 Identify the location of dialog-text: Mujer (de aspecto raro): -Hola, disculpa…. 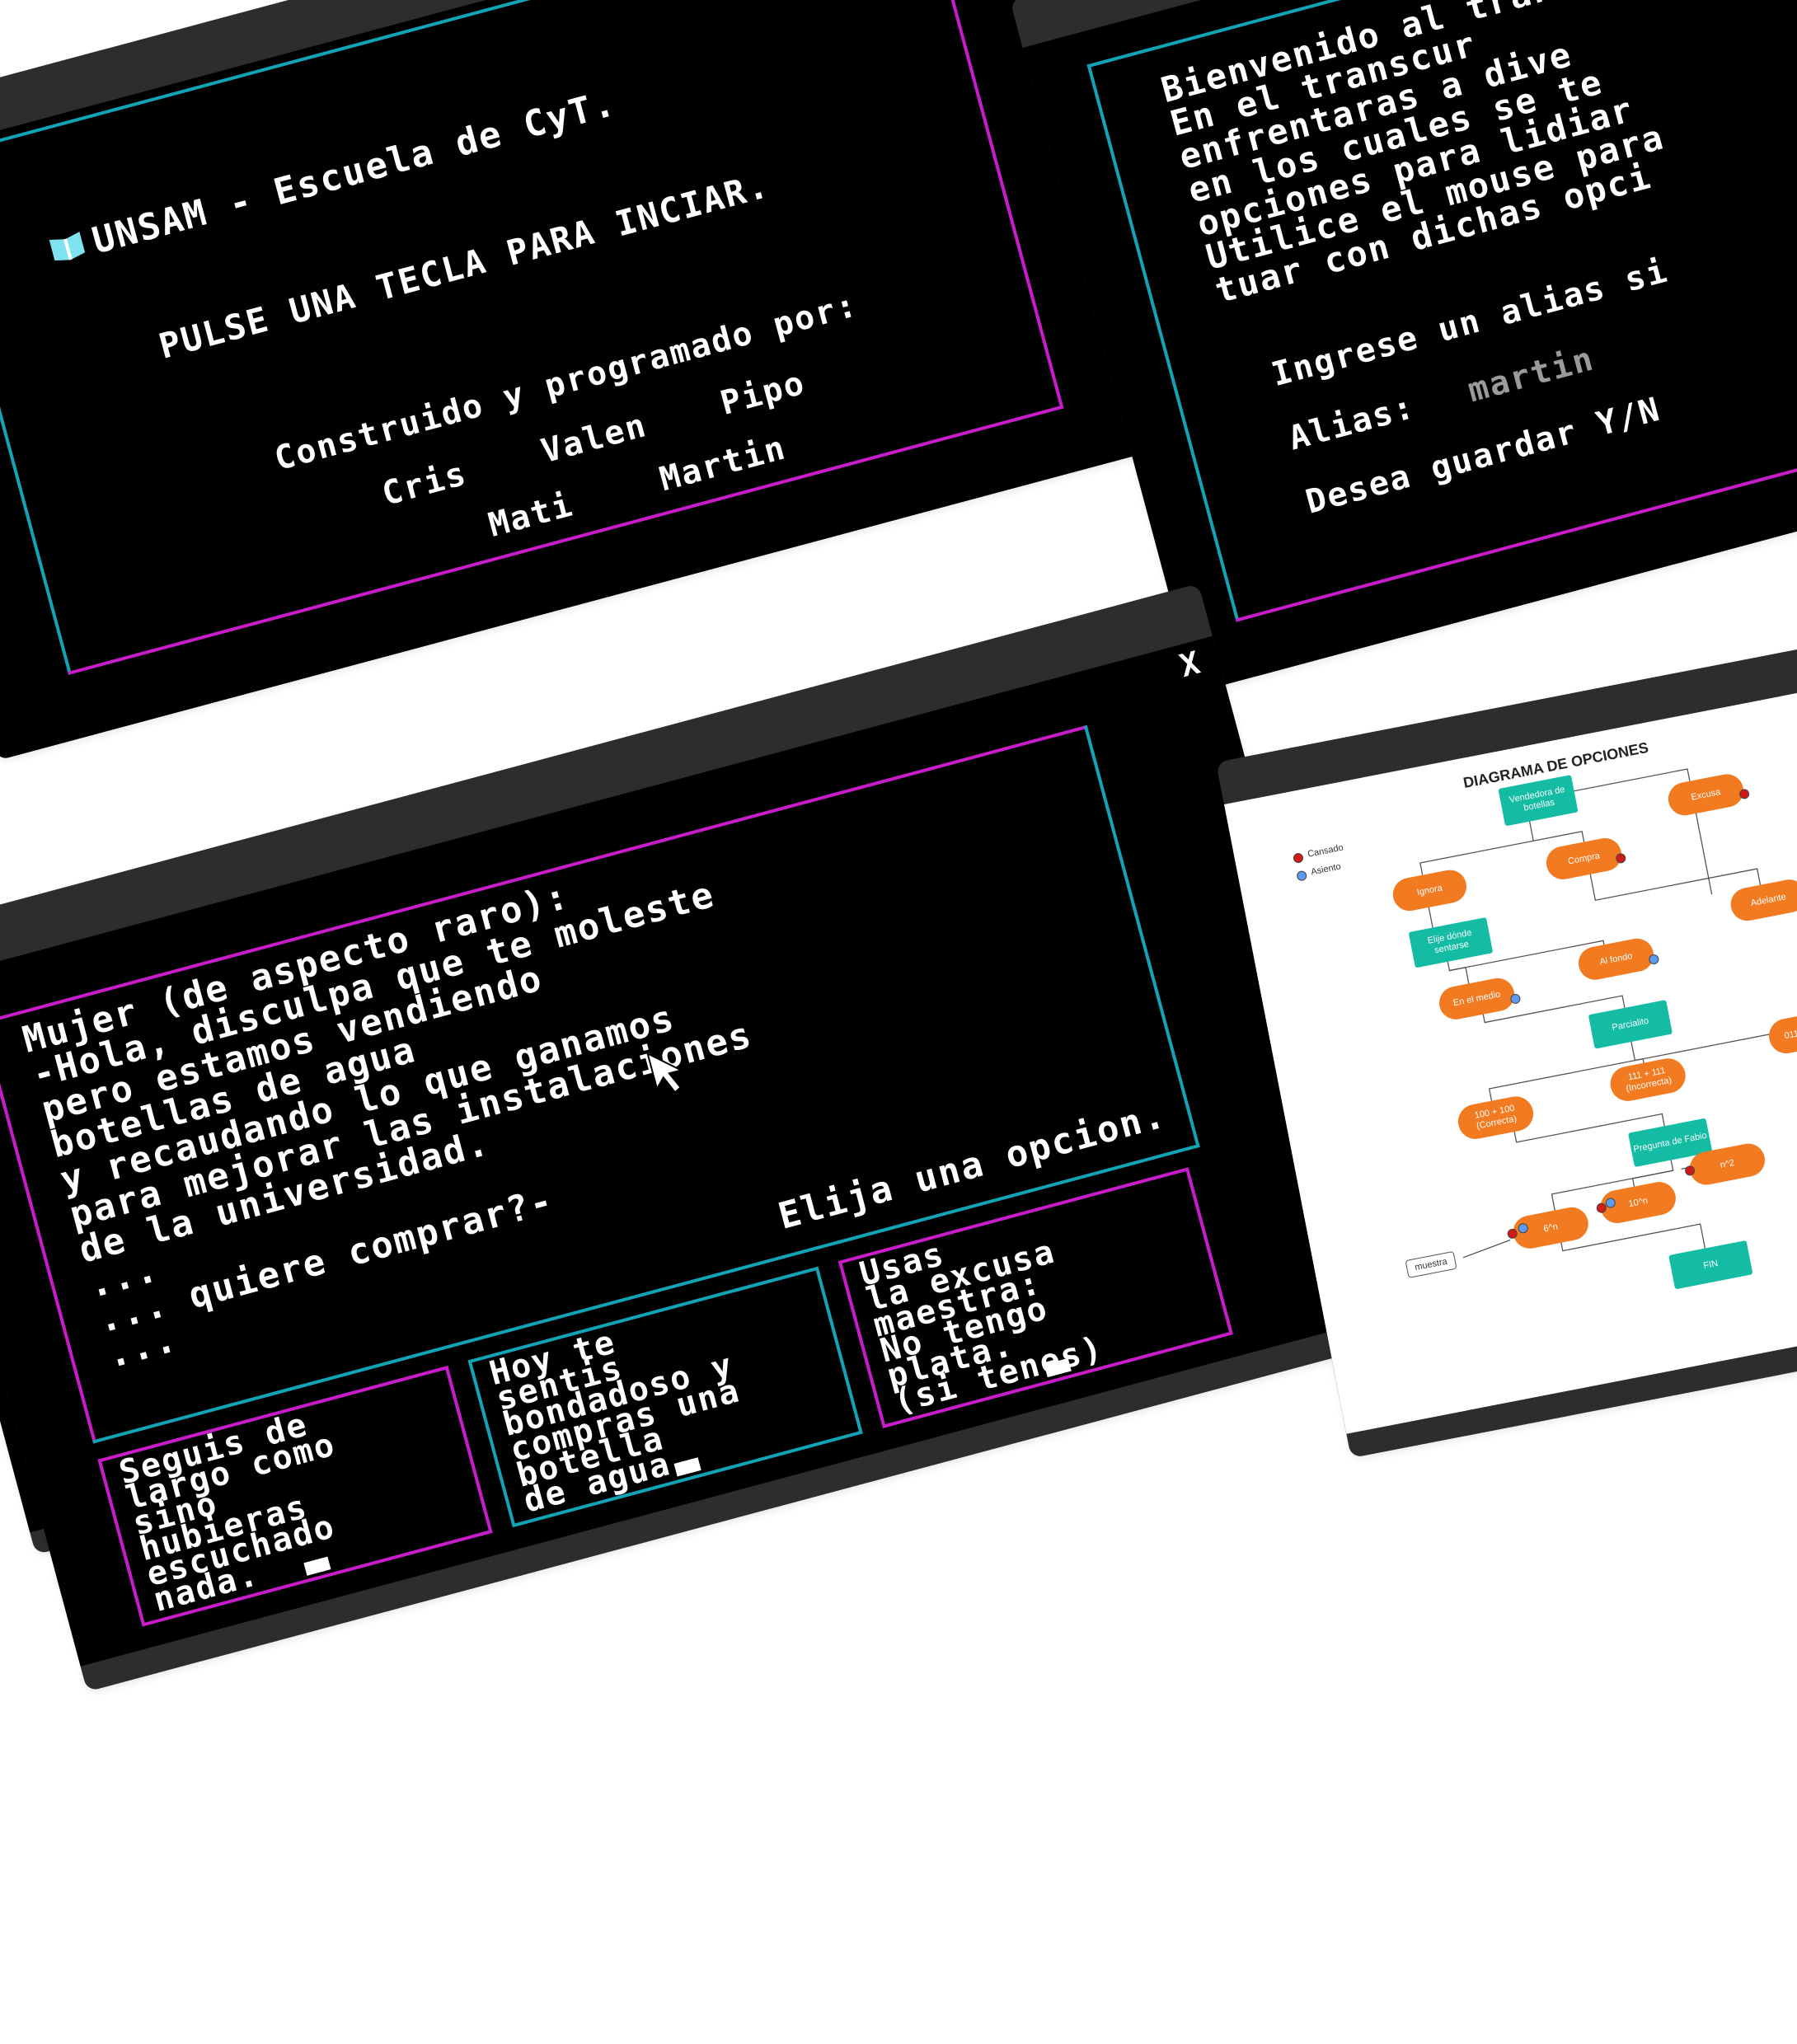
(388, 1125).